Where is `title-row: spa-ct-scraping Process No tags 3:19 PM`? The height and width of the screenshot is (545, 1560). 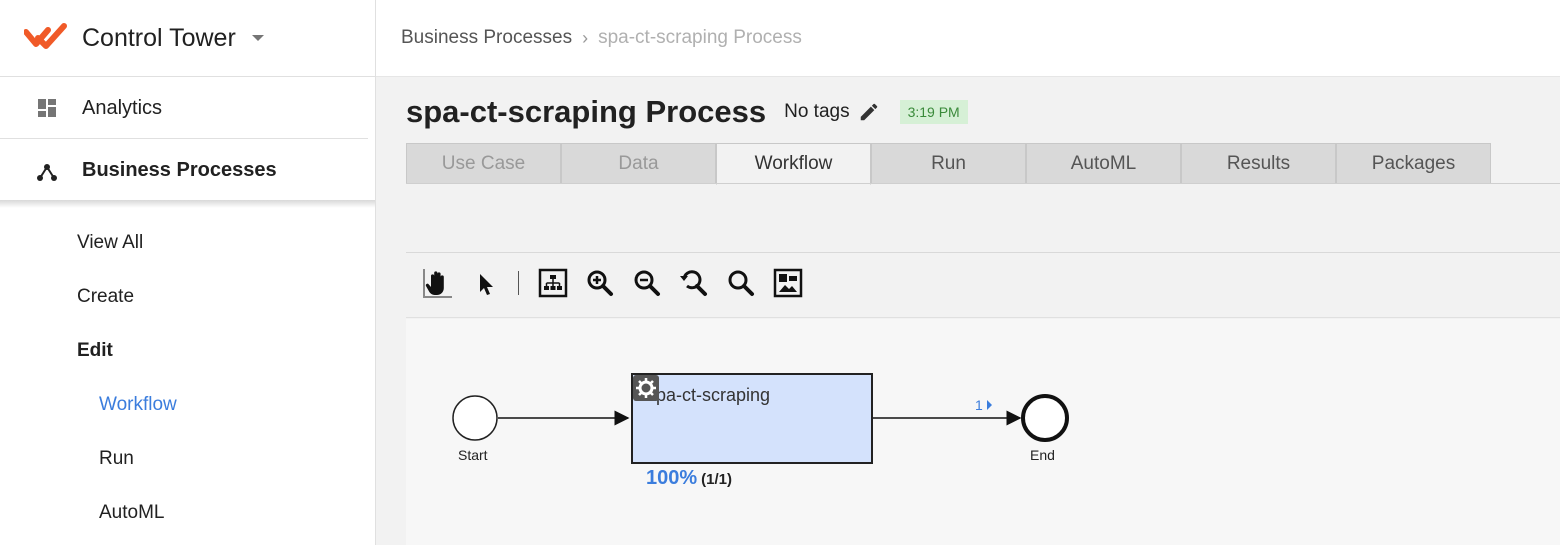
title-row: spa-ct-scraping Process No tags 3:19 PM is located at coordinates (687, 112).